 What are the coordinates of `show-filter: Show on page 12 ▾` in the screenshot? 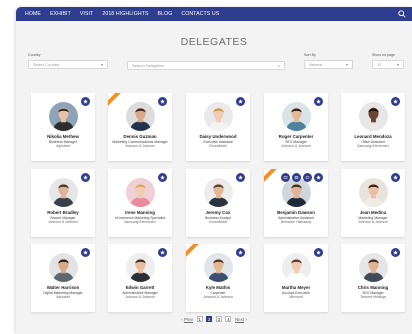 It's located at (388, 61).